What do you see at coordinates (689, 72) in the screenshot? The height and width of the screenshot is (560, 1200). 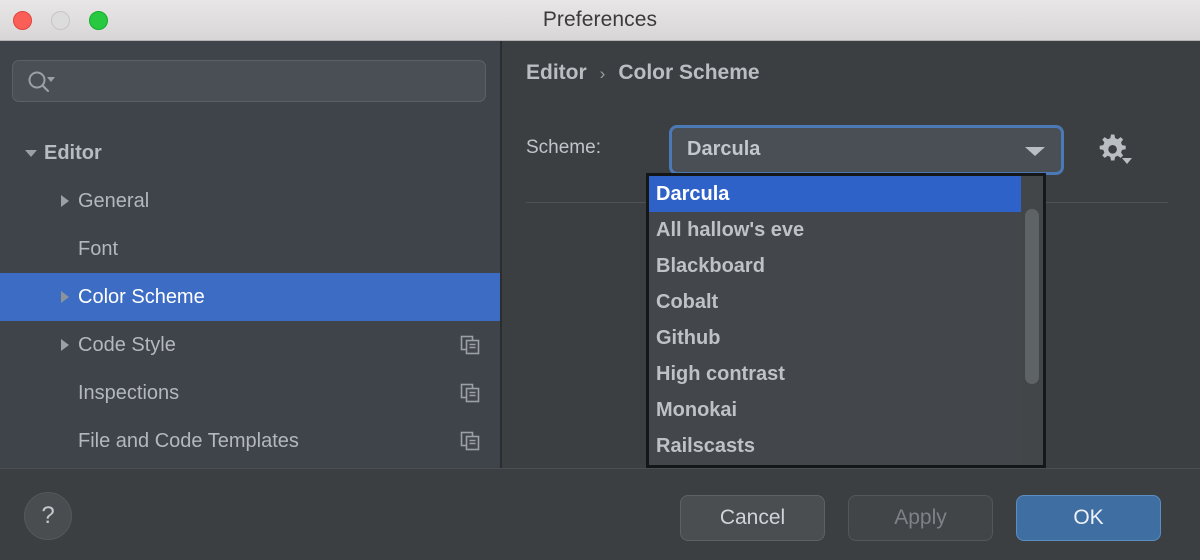 I see `breadcrumb-leaf: Color Scheme` at bounding box center [689, 72].